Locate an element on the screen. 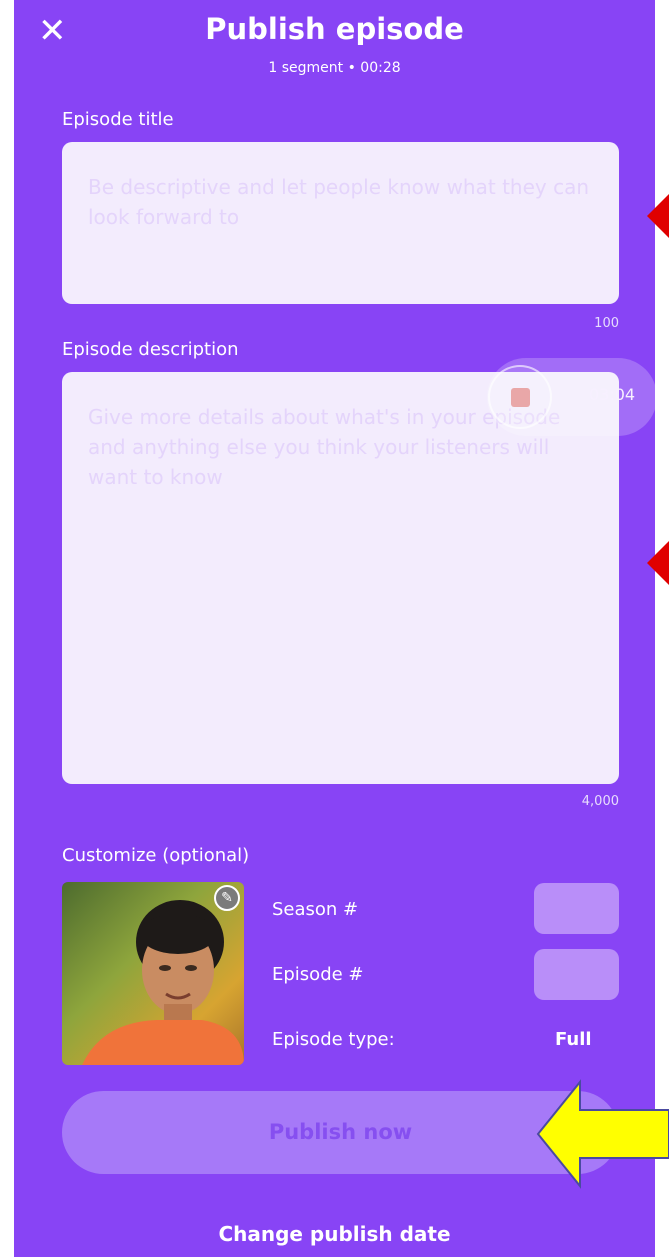 The image size is (669, 1257). page-title: Publish episode is located at coordinates (334, 29).